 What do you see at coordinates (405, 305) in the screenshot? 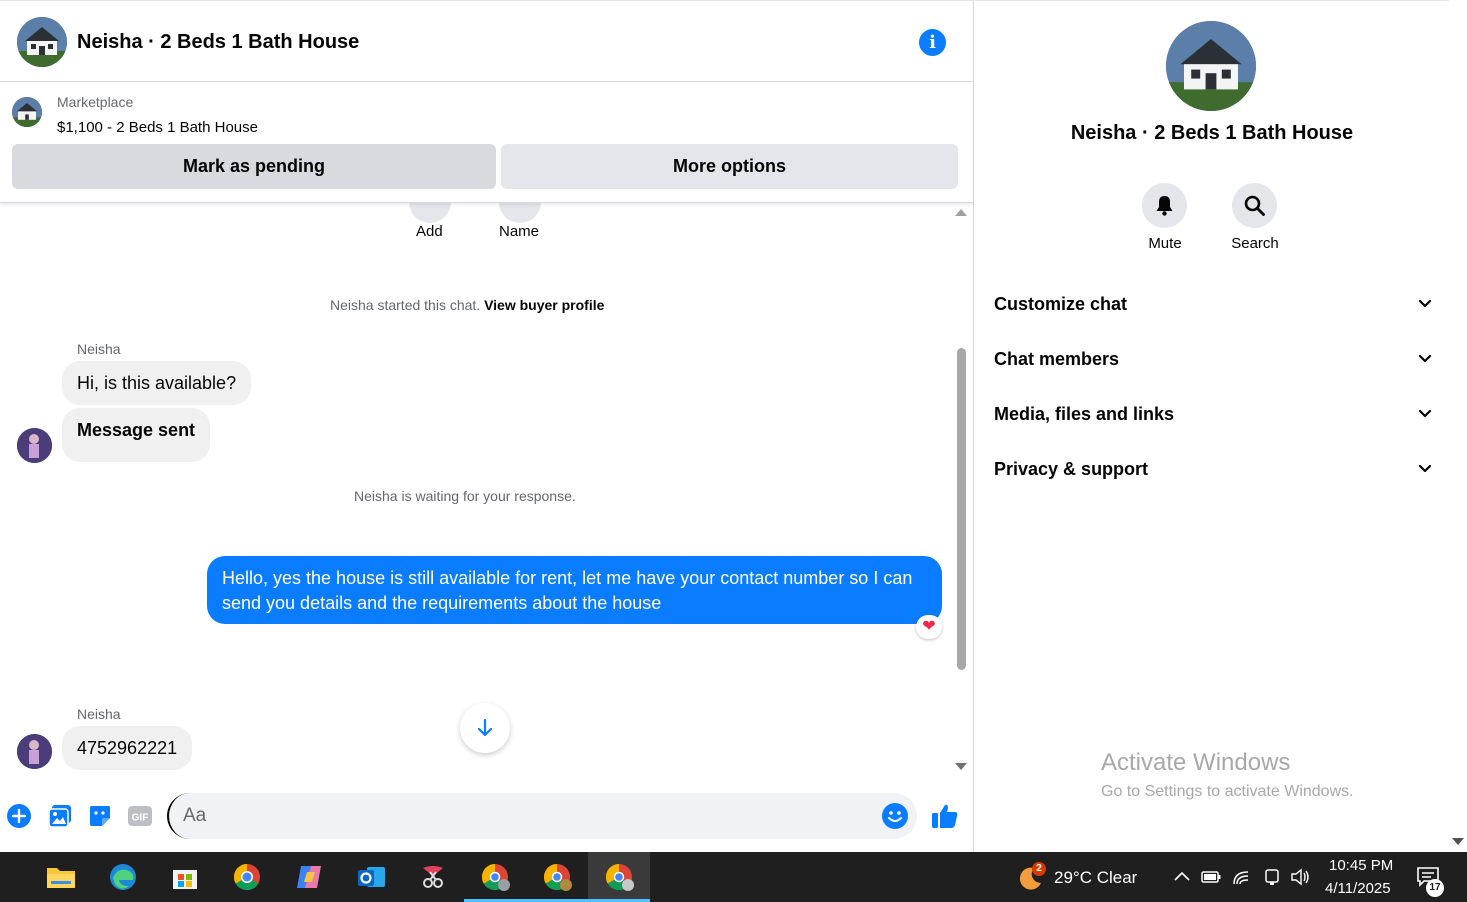
I see `chat-started-text: Neisha started this chat.` at bounding box center [405, 305].